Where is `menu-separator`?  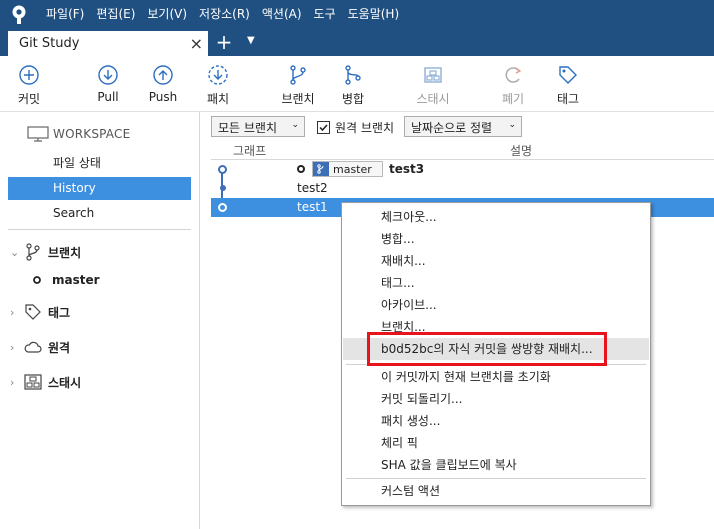
menu-separator is located at coordinates (496, 478).